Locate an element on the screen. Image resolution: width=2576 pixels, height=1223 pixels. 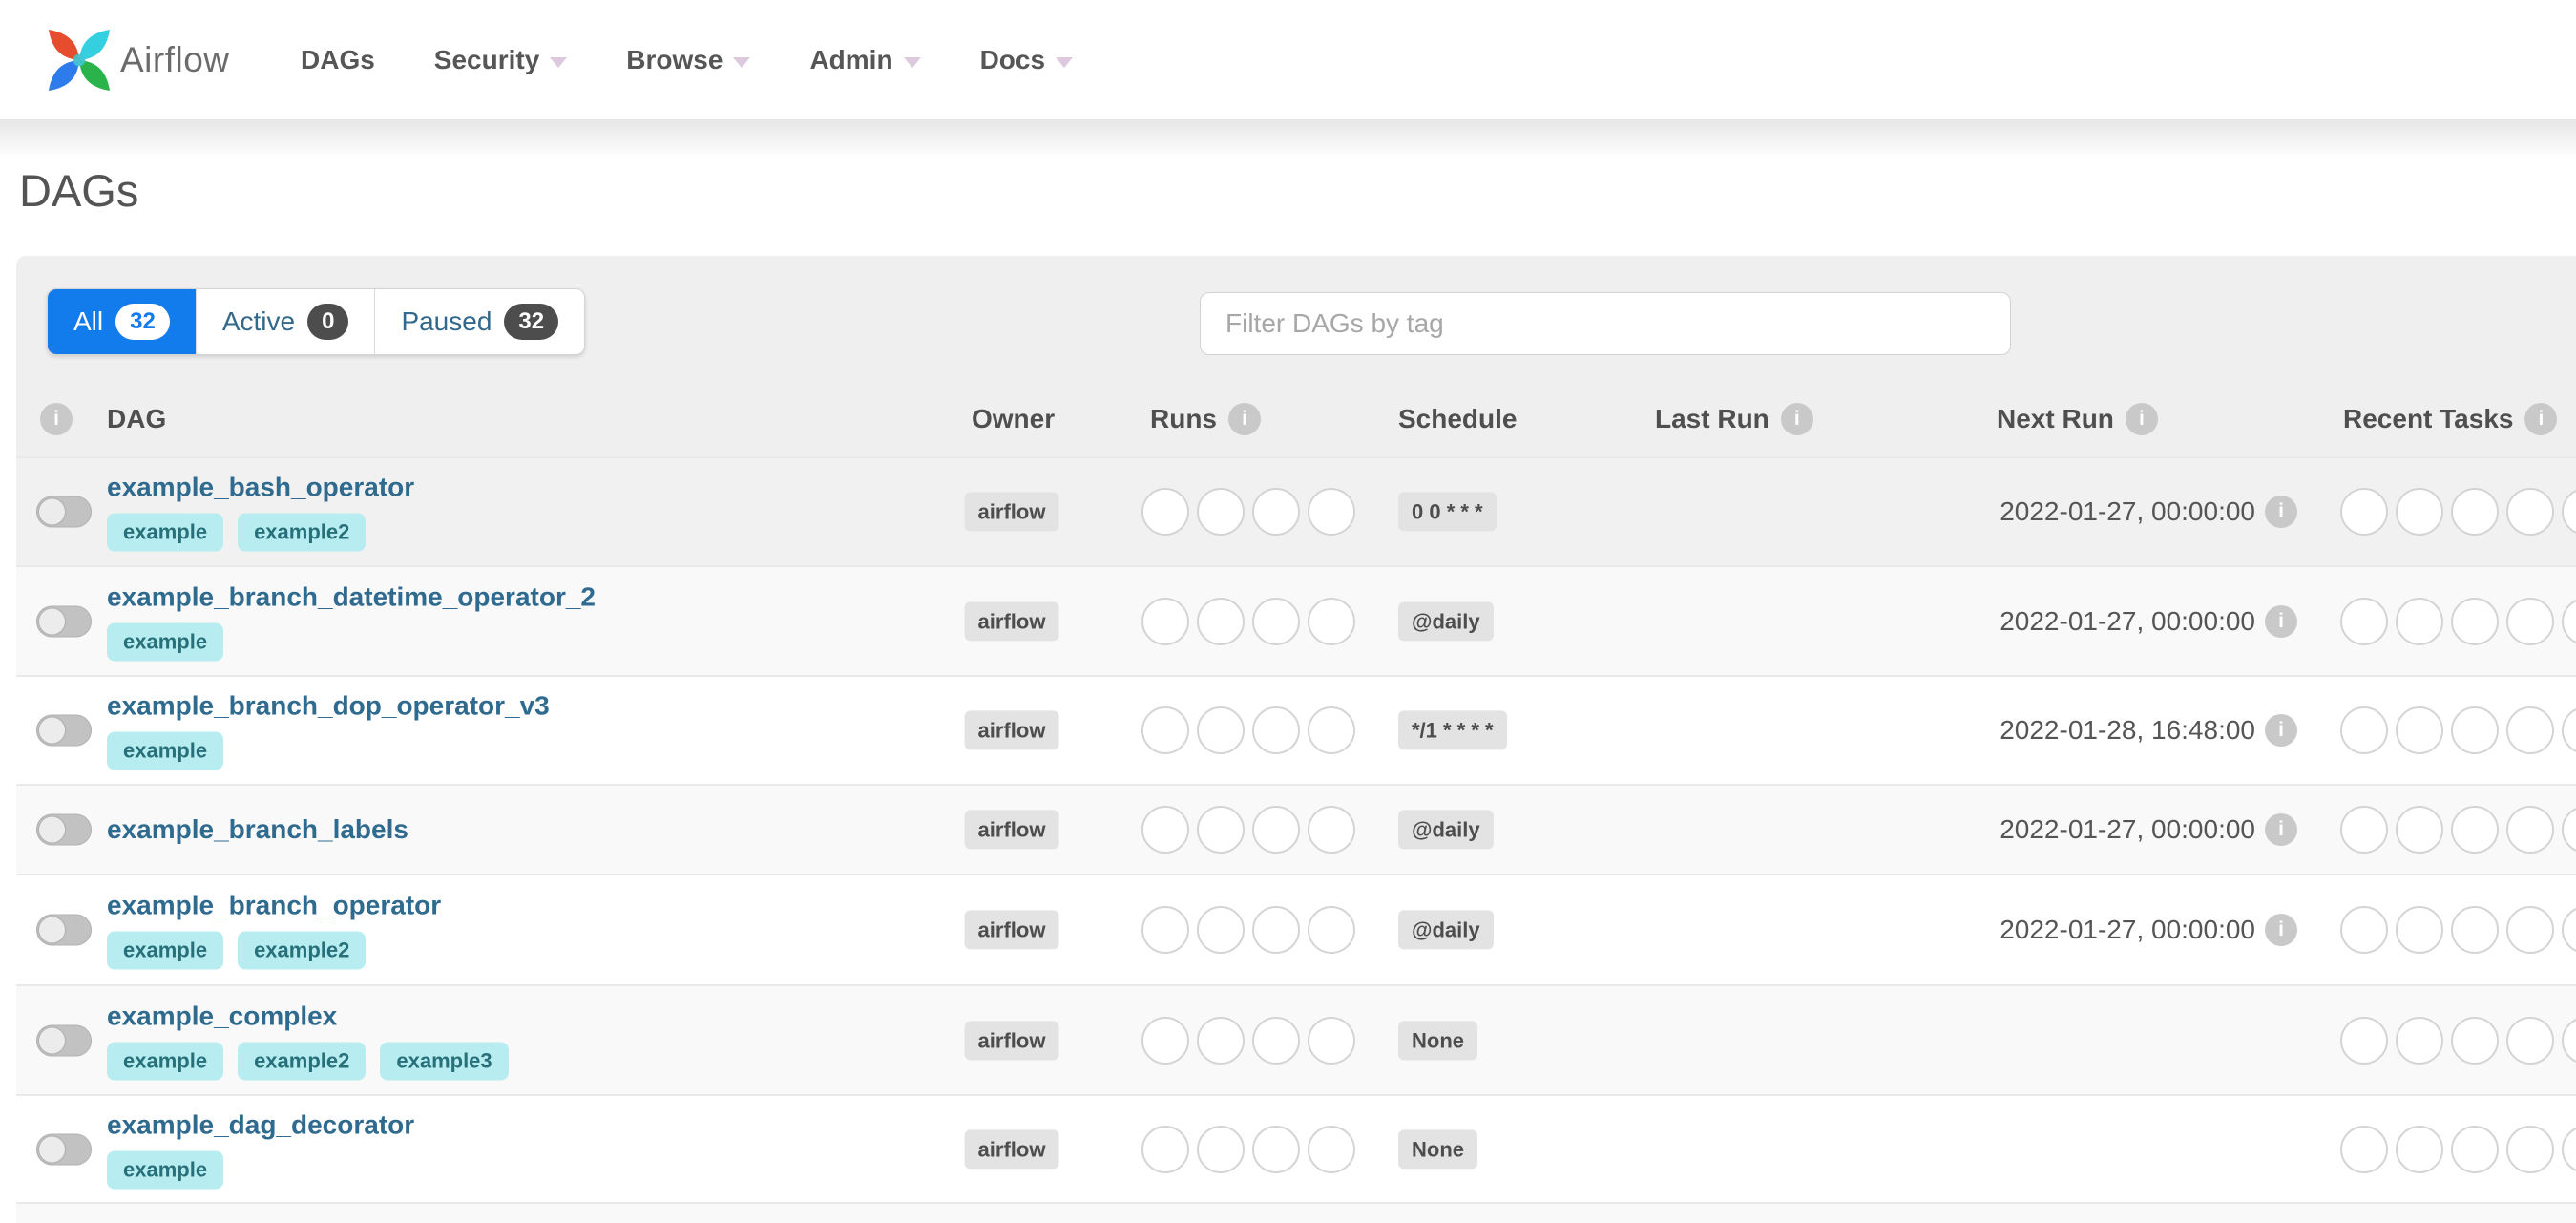
schedule-cell: None is located at coordinates (1437, 1040).